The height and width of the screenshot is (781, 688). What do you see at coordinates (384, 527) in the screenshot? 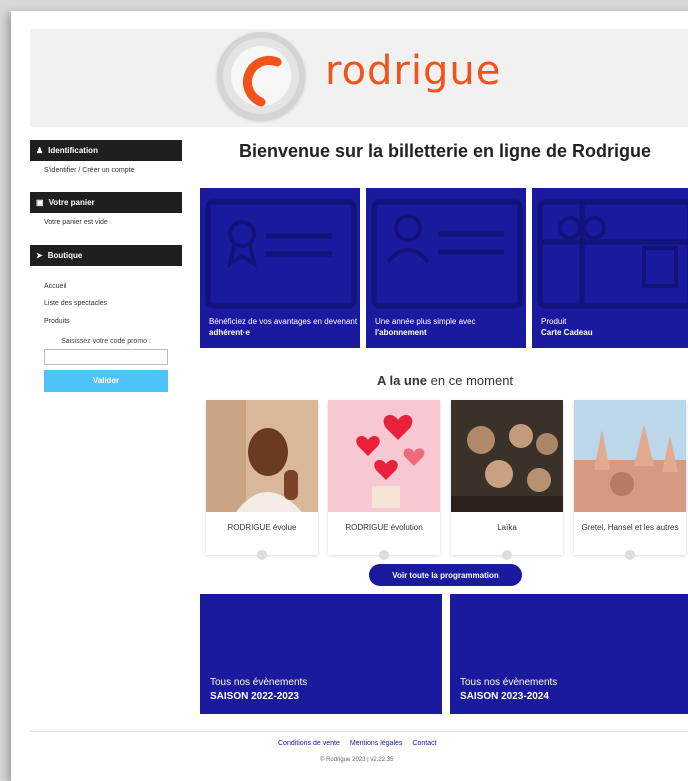
I see `event-title: RODRIGUE évolution` at bounding box center [384, 527].